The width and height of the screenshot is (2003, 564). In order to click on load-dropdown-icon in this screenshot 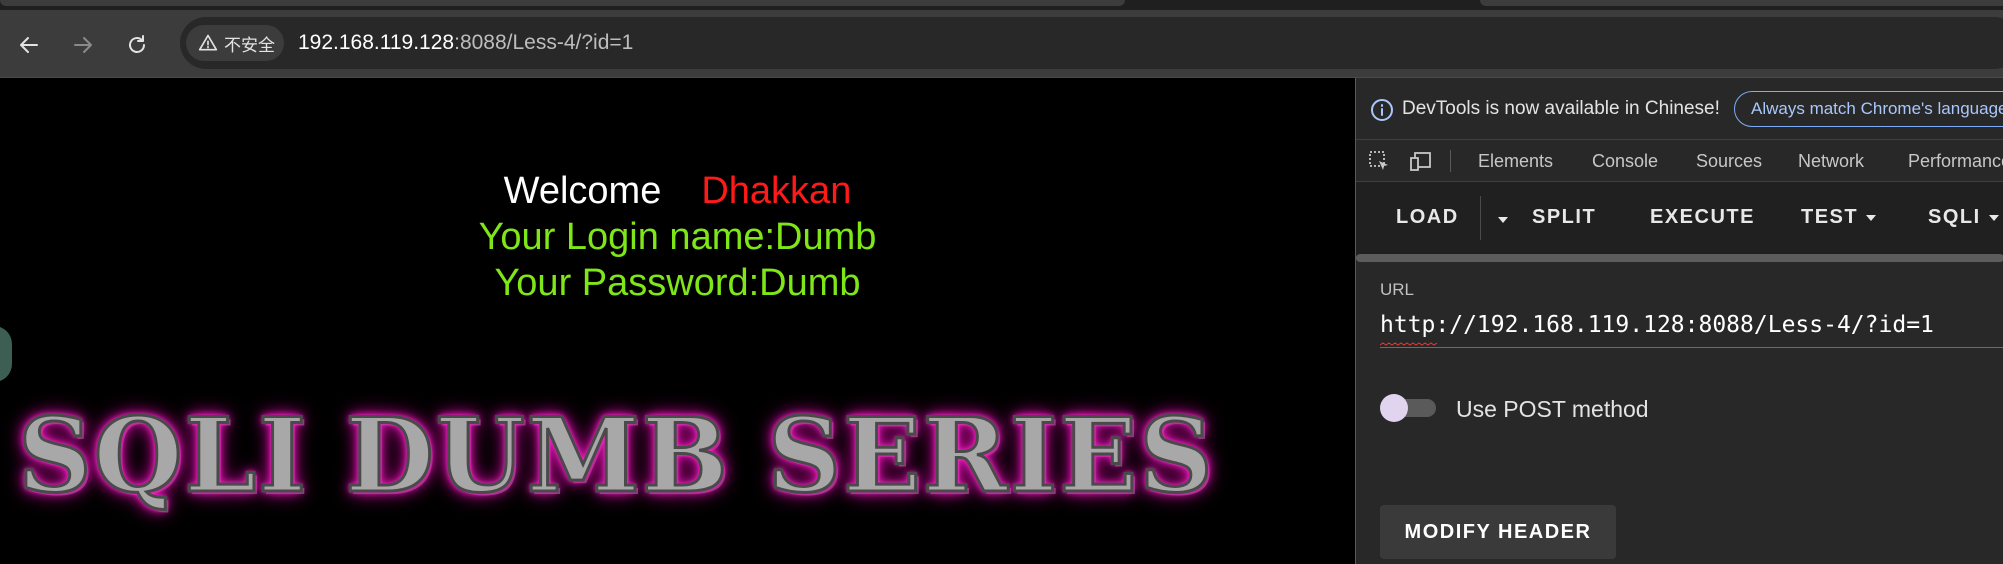, I will do `click(1503, 220)`.